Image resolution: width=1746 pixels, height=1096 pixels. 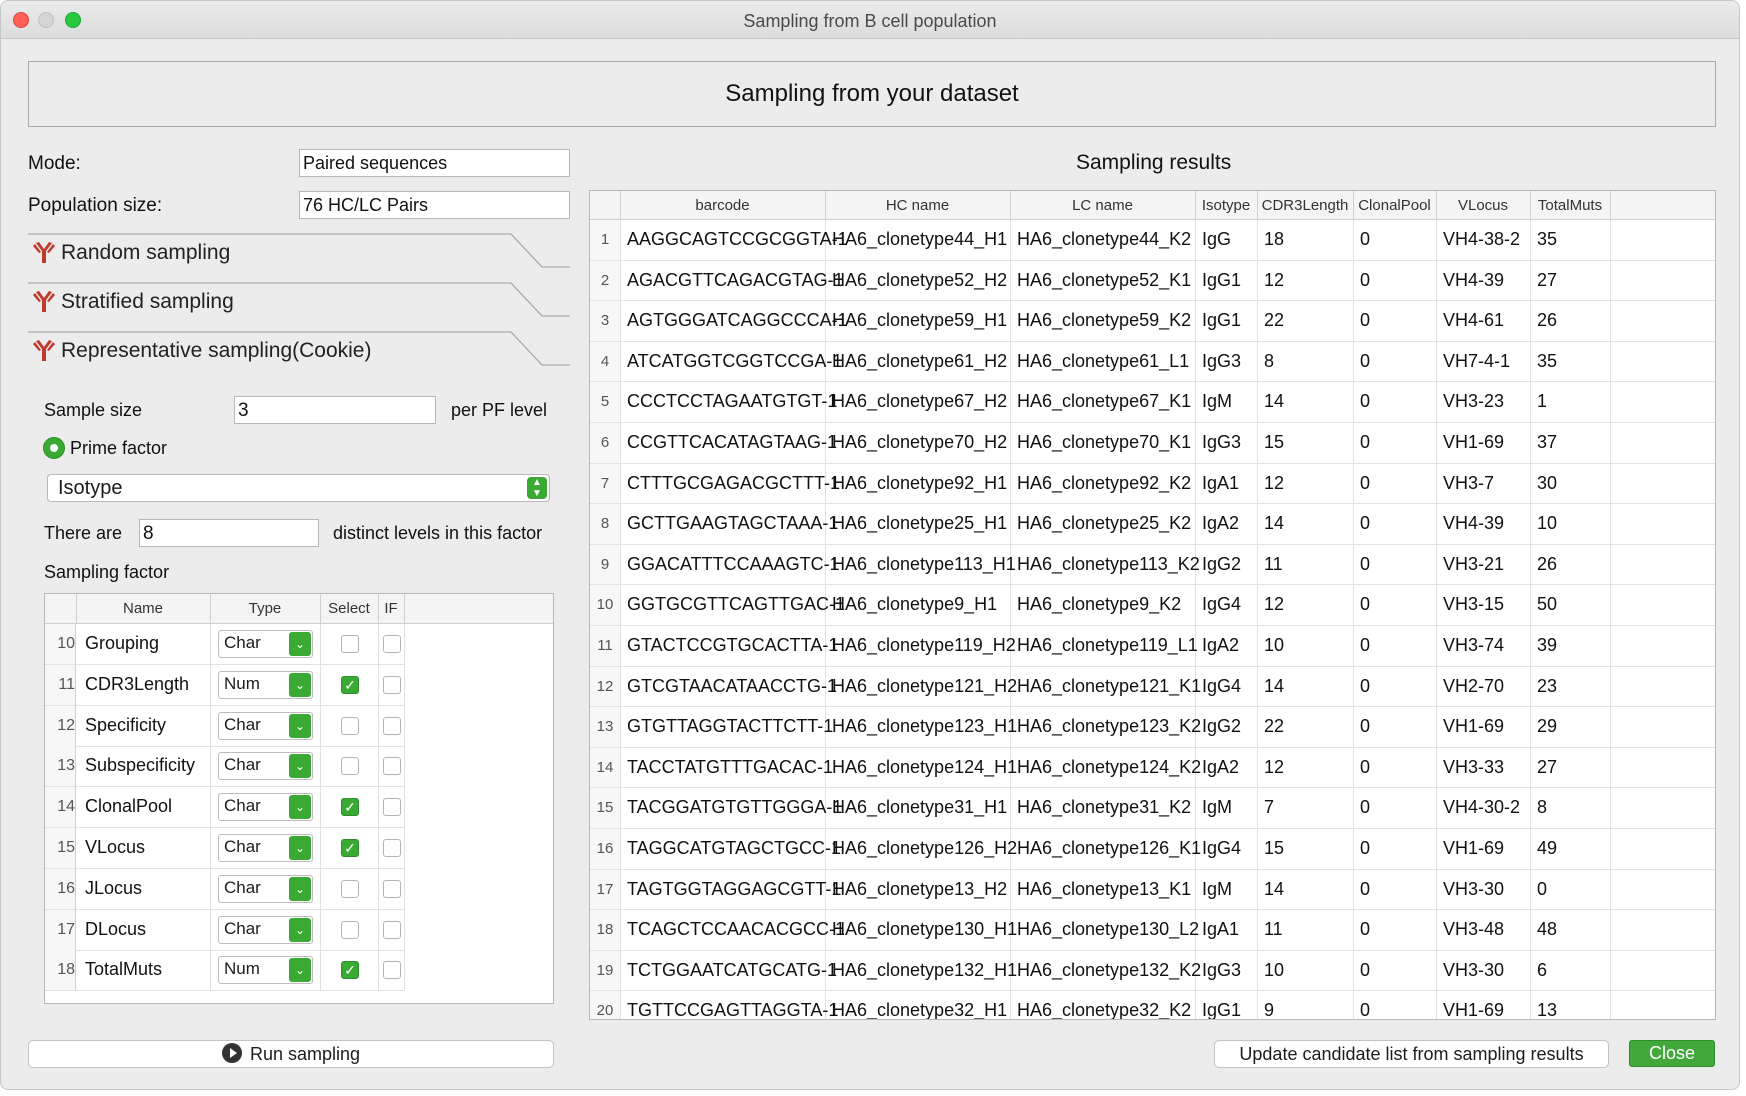 What do you see at coordinates (917, 205) in the screenshot?
I see `results-col-header: HC name` at bounding box center [917, 205].